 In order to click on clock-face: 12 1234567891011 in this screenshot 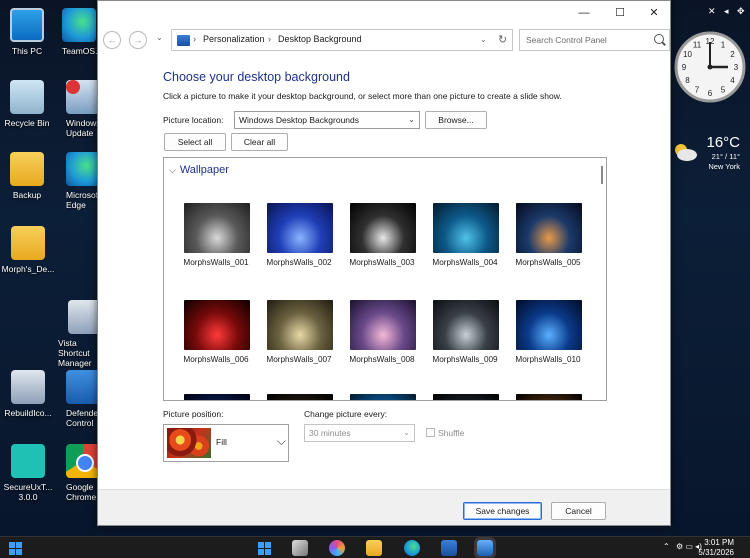, I will do `click(710, 67)`.